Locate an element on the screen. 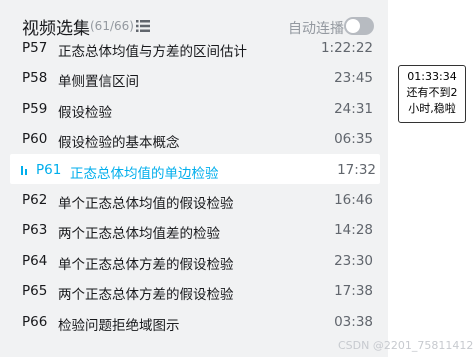  episode-row-p65: P65 两个正态总体方差的假设检验 17:38 is located at coordinates (194, 290).